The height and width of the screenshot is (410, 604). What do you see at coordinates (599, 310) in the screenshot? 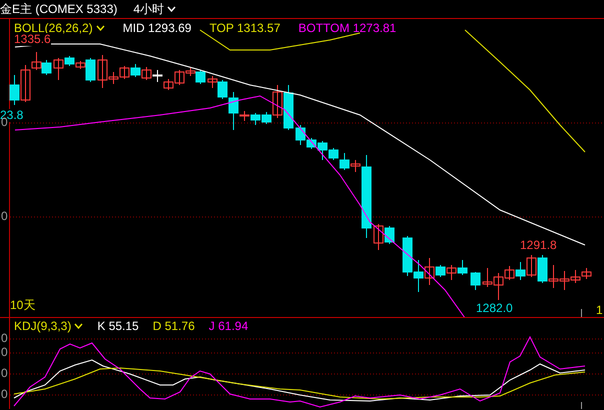
I see `edge-label: 1` at bounding box center [599, 310].